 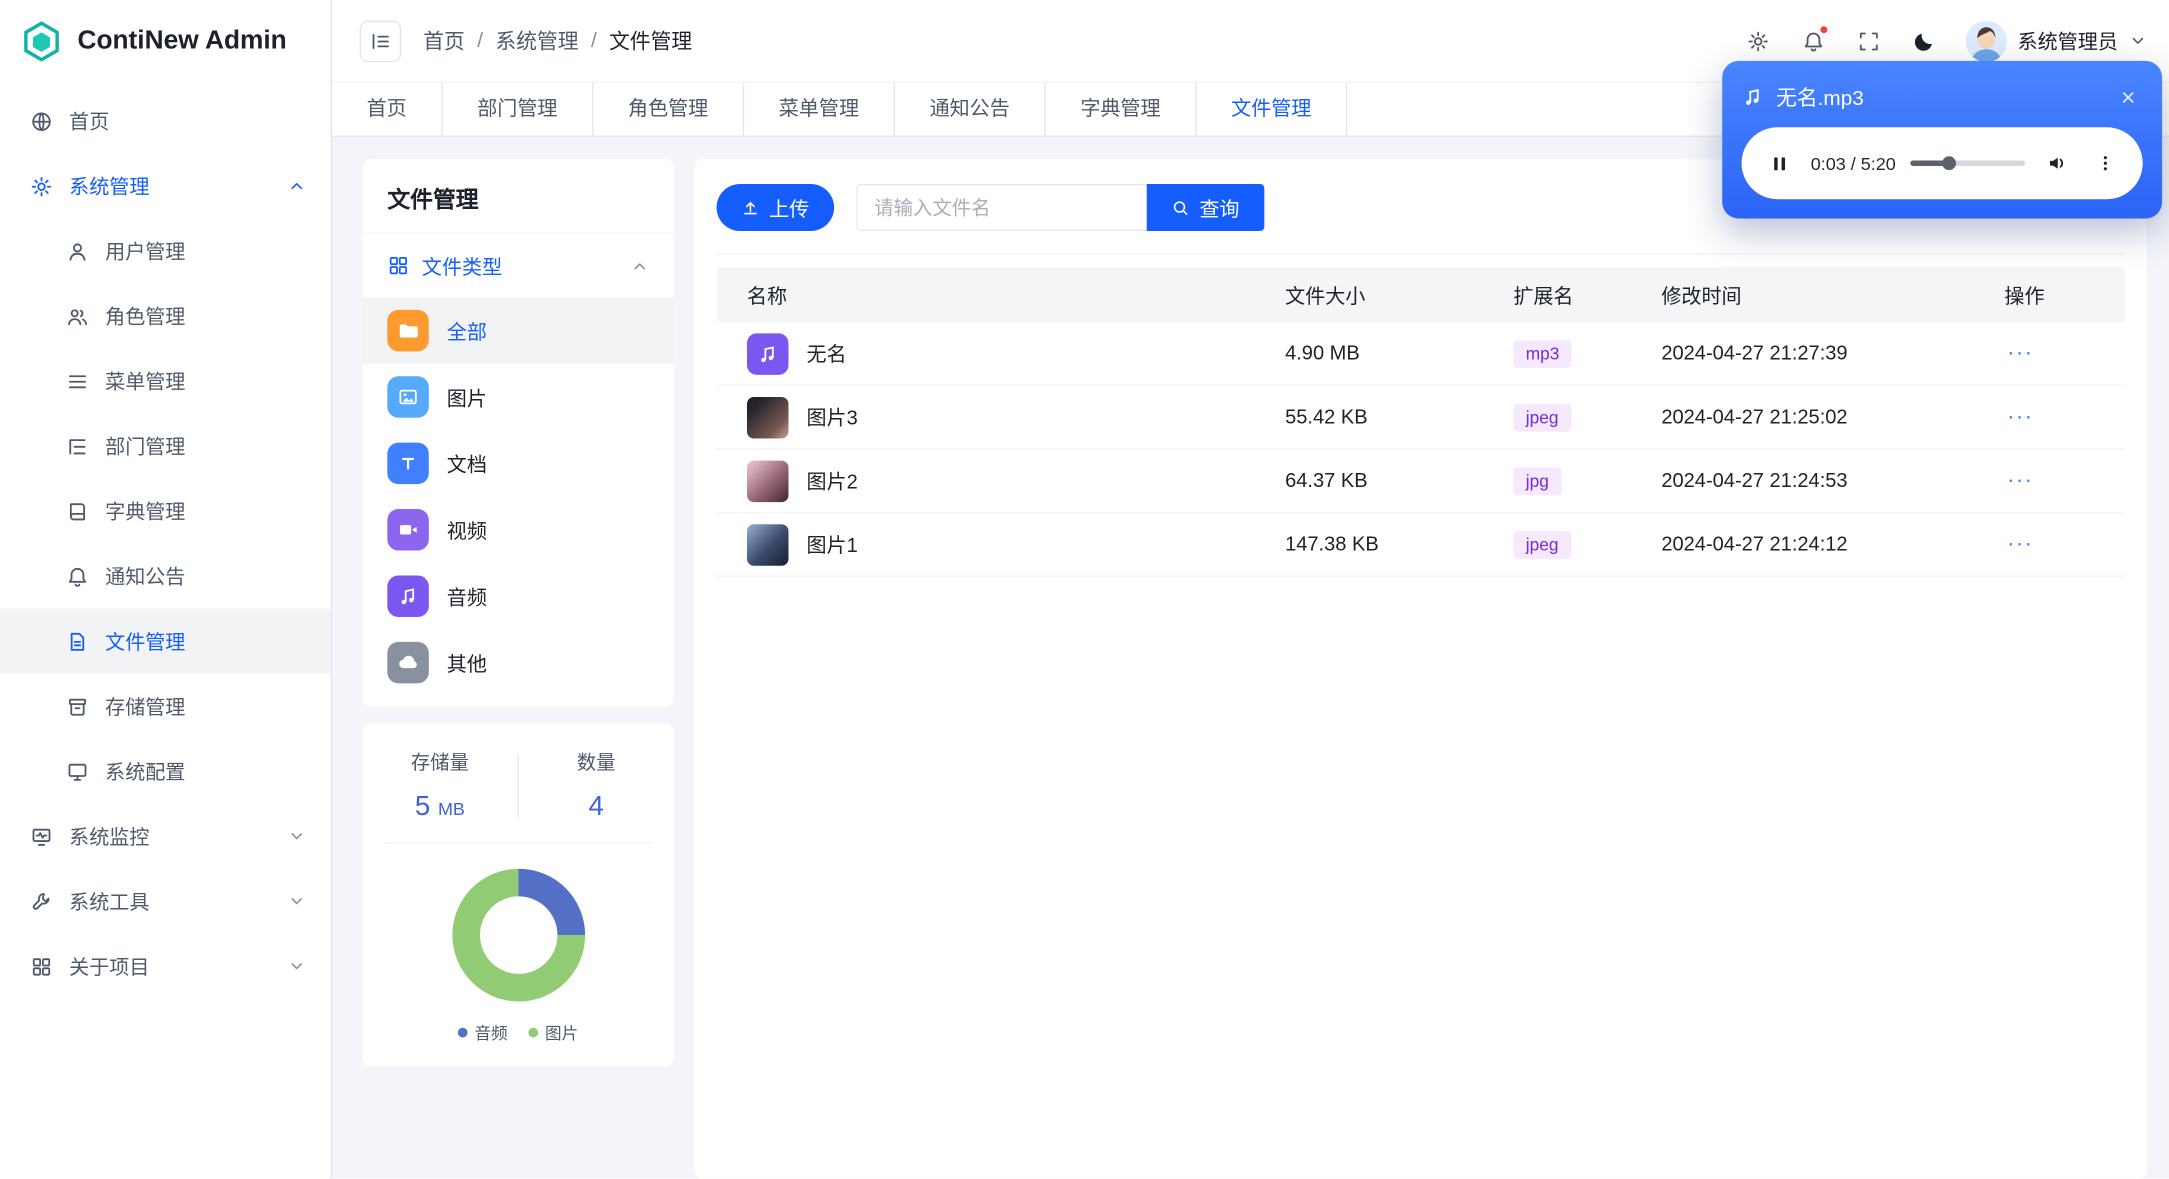 What do you see at coordinates (517, 662) in the screenshot?
I see `file-type-other: 其他` at bounding box center [517, 662].